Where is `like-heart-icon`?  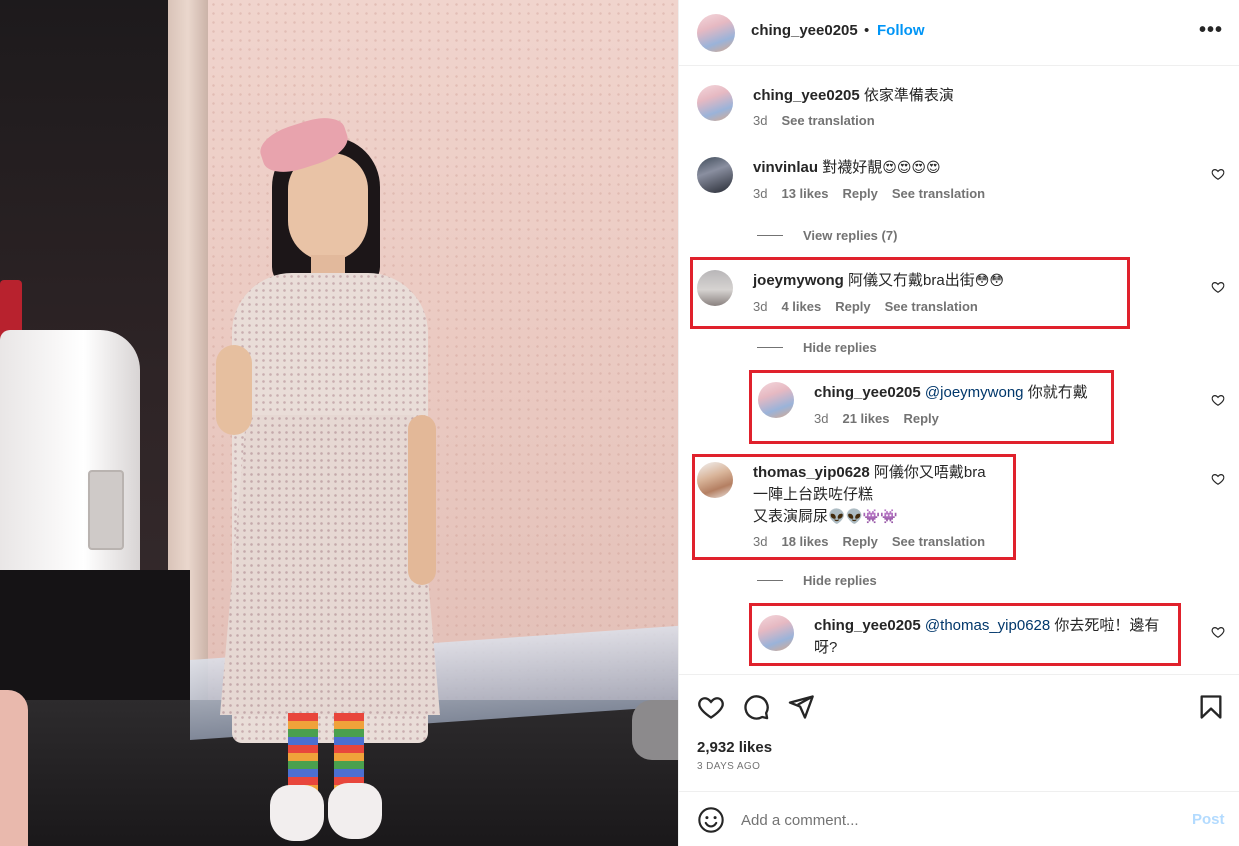 like-heart-icon is located at coordinates (711, 707).